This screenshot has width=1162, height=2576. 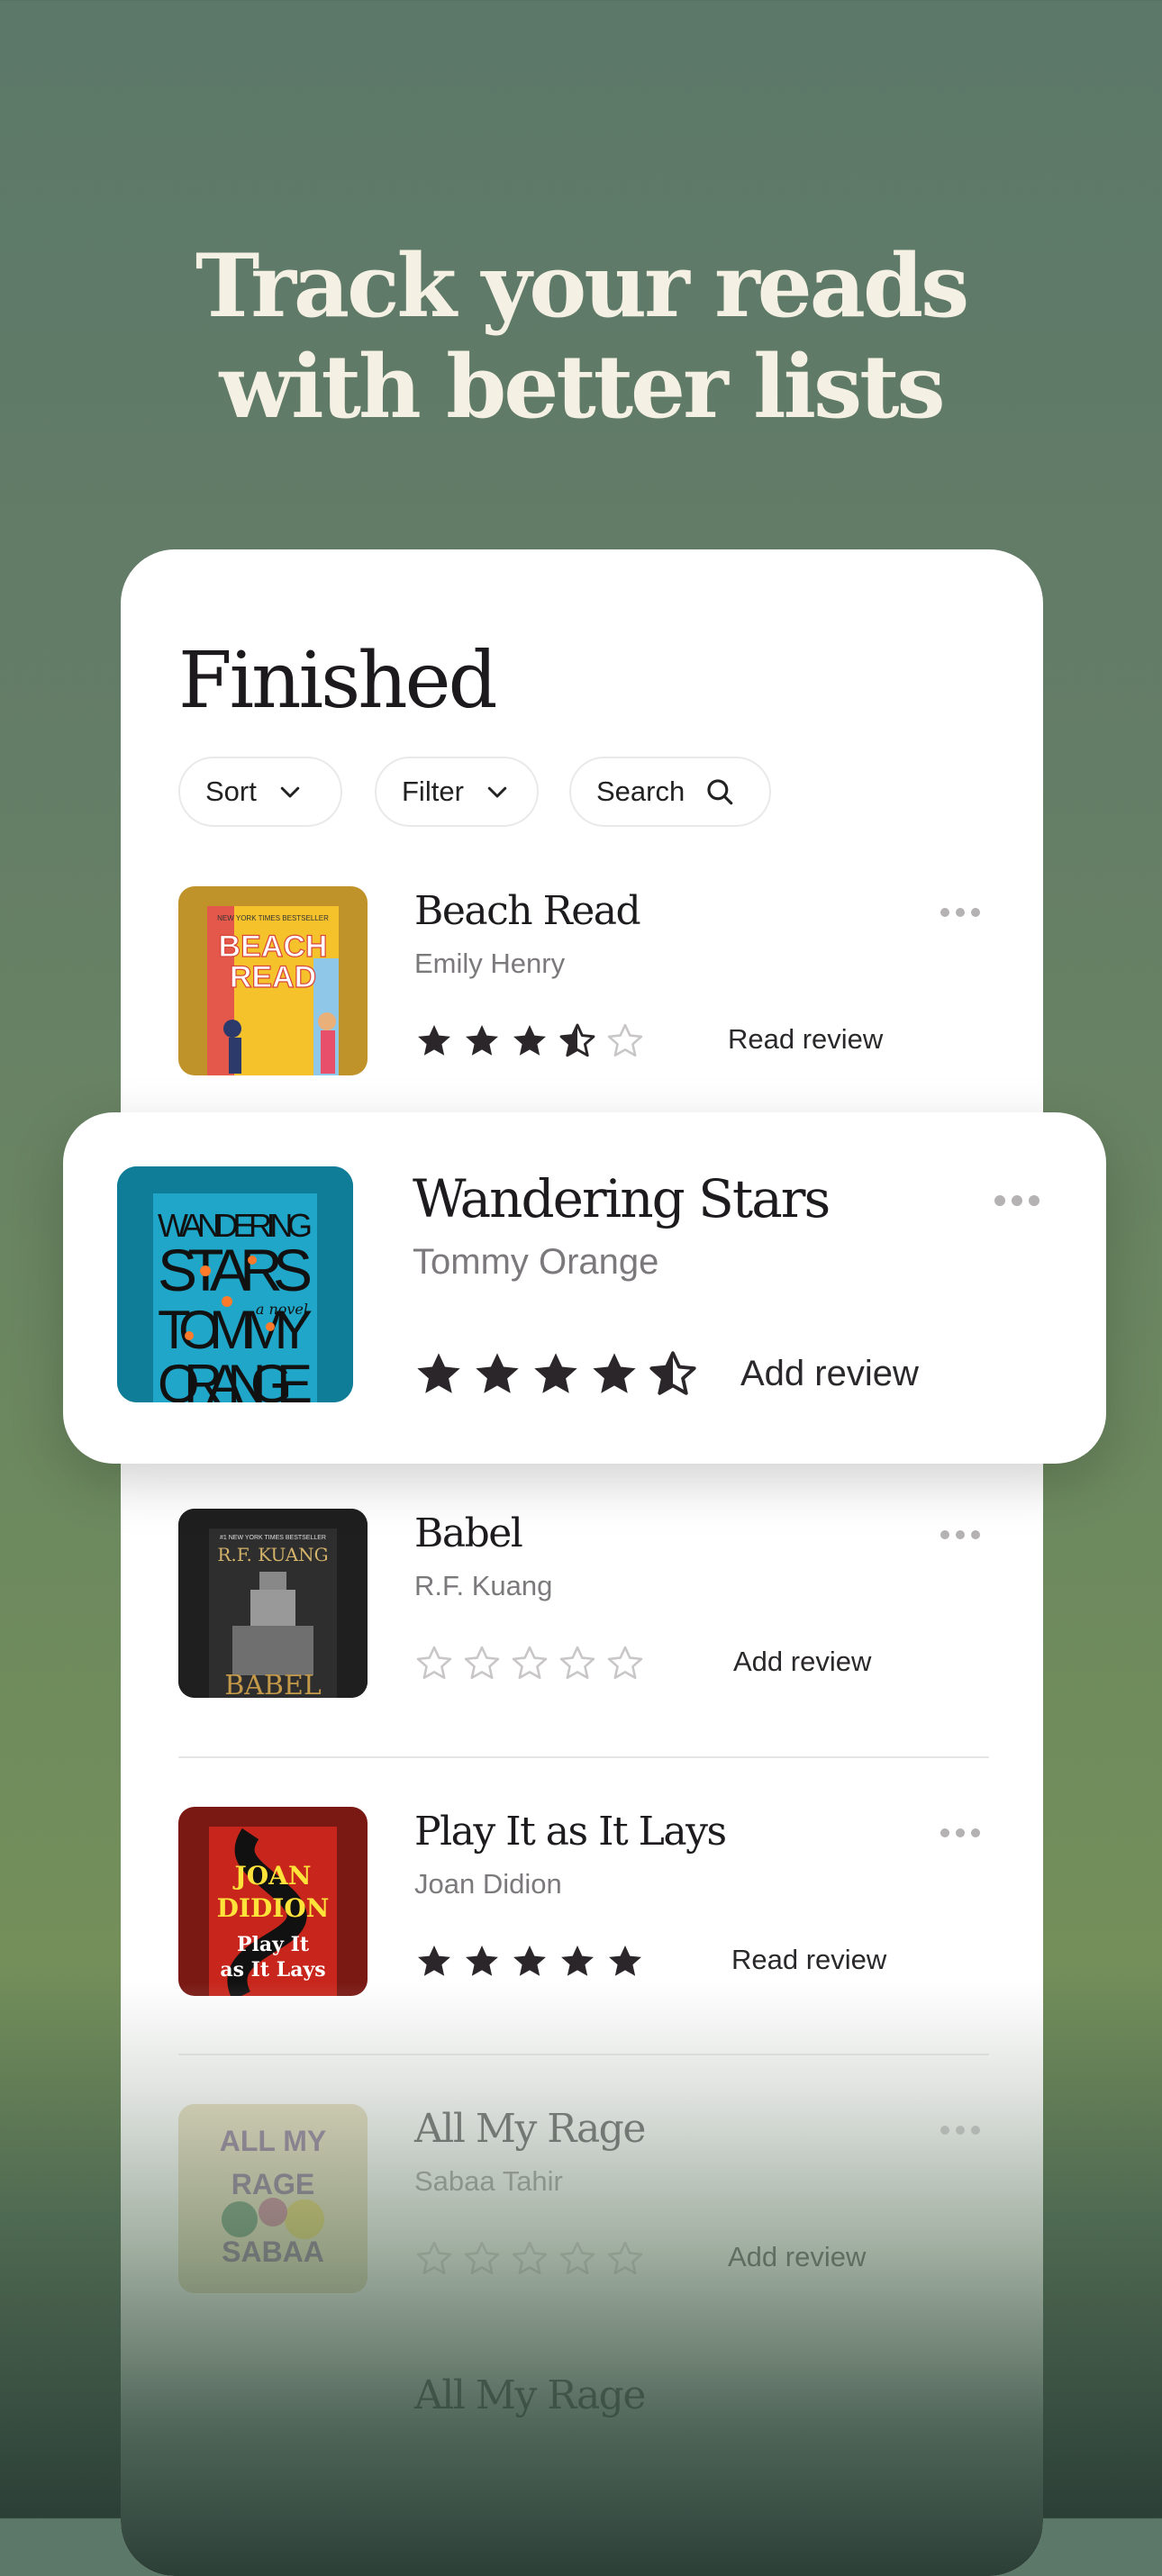 I want to click on book-cover-all-my-rage: ALL MY RAGE SABAA, so click(x=273, y=2198).